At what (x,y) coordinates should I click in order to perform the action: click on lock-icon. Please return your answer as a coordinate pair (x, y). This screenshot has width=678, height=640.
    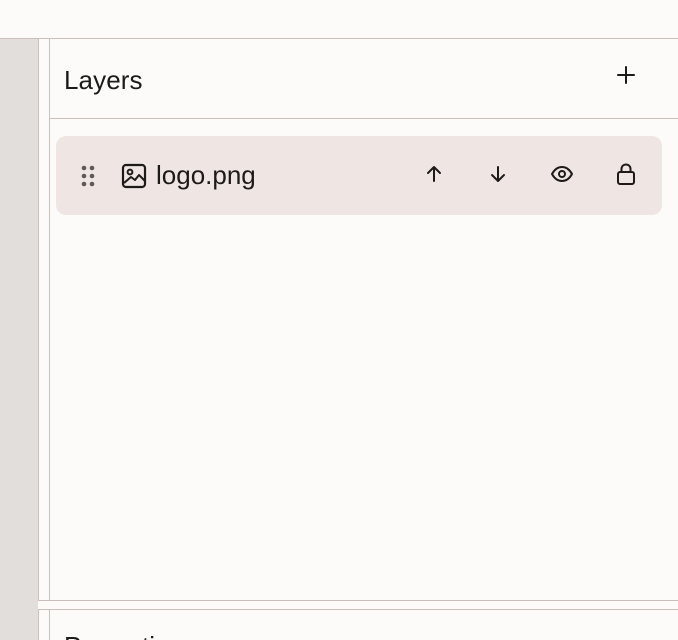
    Looking at the image, I should click on (626, 176).